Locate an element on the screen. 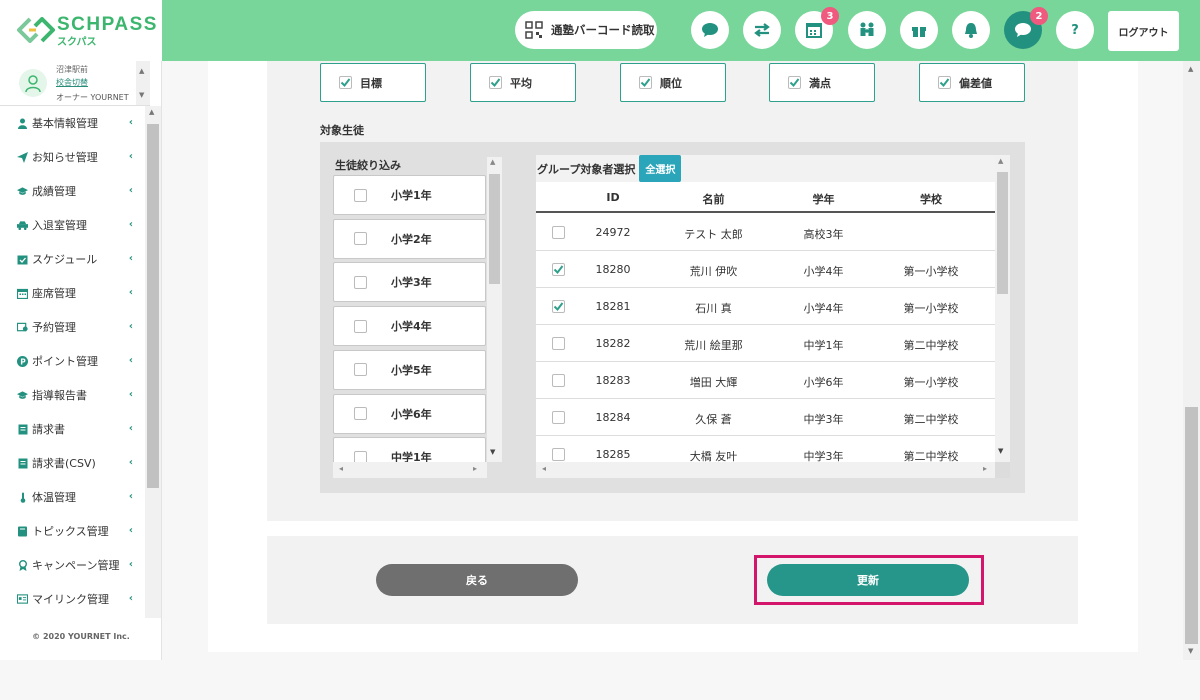 The height and width of the screenshot is (700, 1200). barcode-scan-button: 通塾バーコード読取 is located at coordinates (586, 30).